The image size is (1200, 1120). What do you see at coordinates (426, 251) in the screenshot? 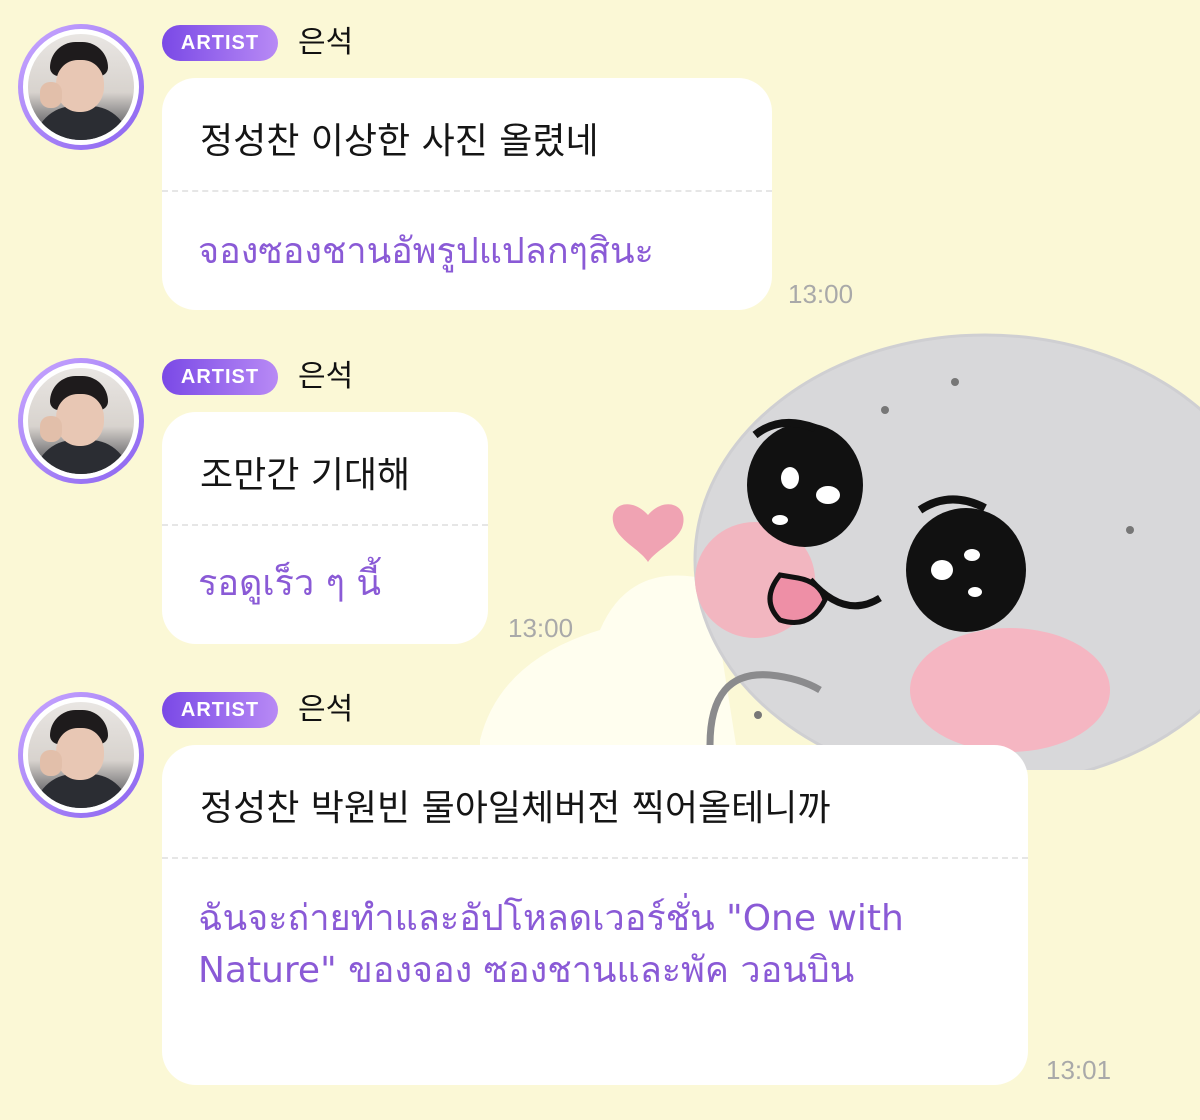
I see `translation-text: จองซองชานอัพรูปแปลกๆสินะ` at bounding box center [426, 251].